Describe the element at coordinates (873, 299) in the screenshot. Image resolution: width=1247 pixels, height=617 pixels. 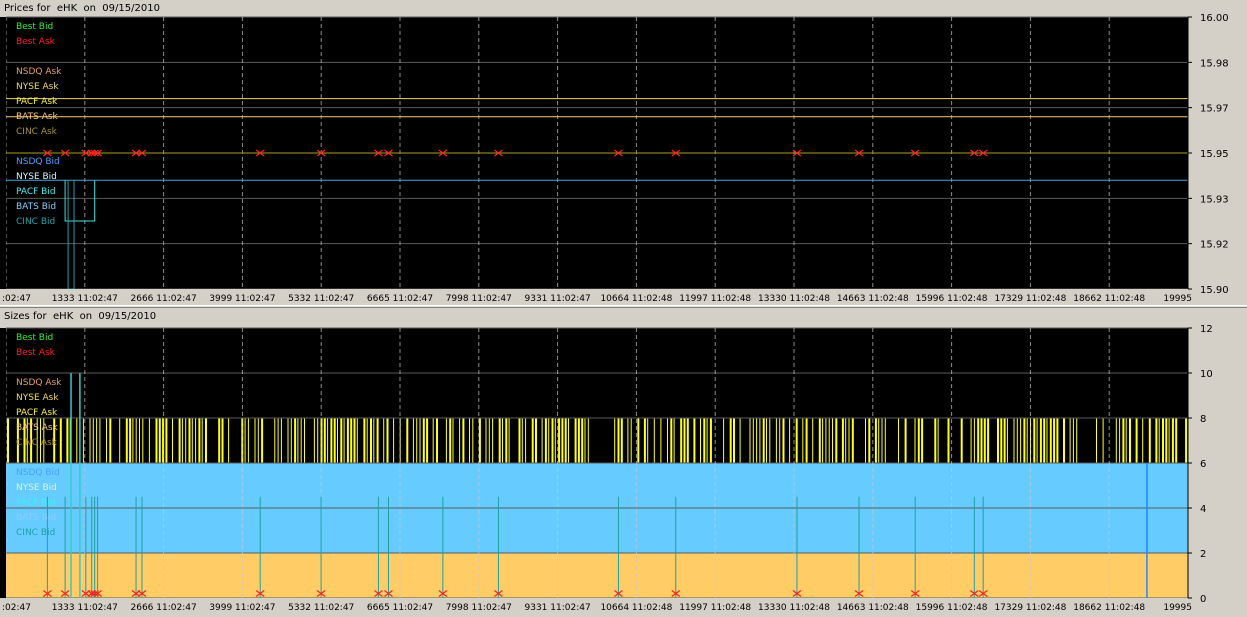
I see `x-tick-label: 14663 11:02:48` at that location.